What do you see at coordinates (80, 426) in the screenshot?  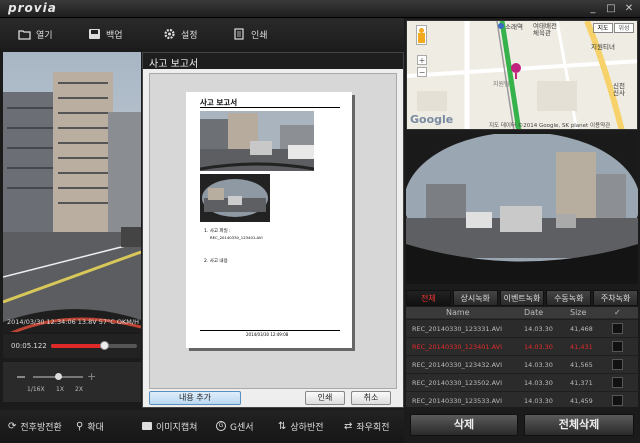 I see `magnifier-icon: ⚲` at bounding box center [80, 426].